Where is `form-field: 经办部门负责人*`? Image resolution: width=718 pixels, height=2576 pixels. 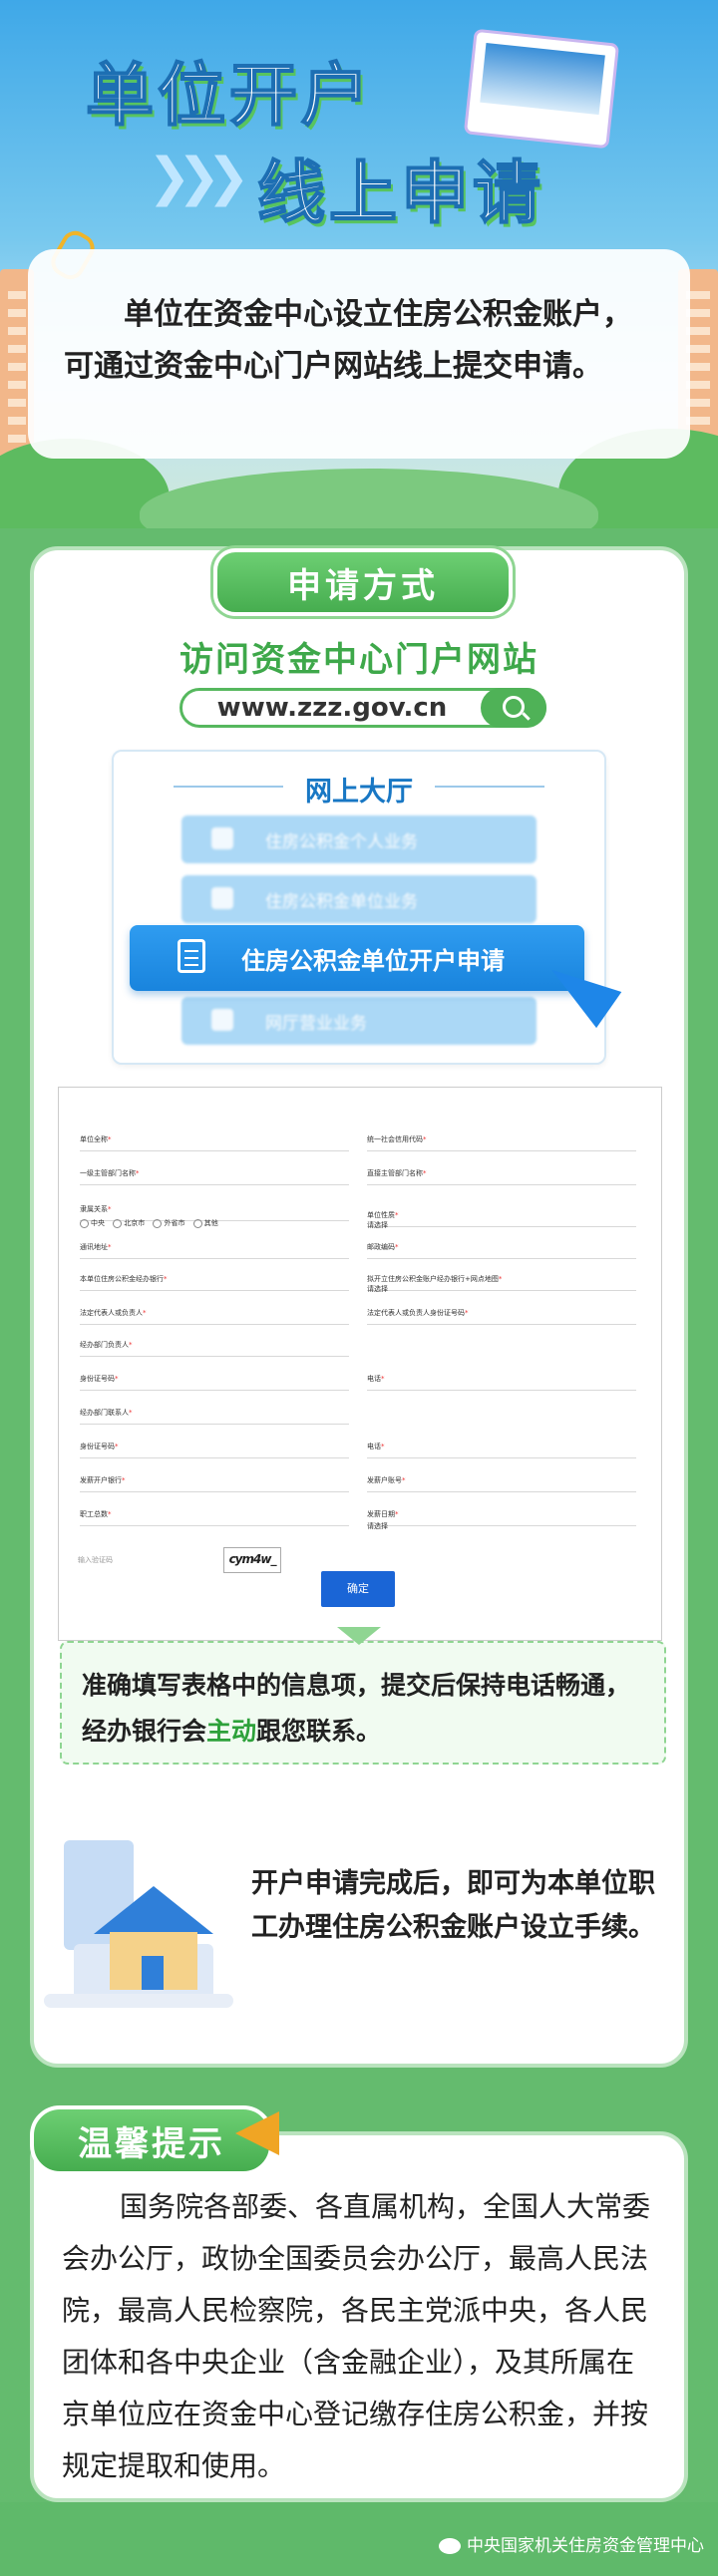 form-field: 经办部门负责人* is located at coordinates (213, 1348).